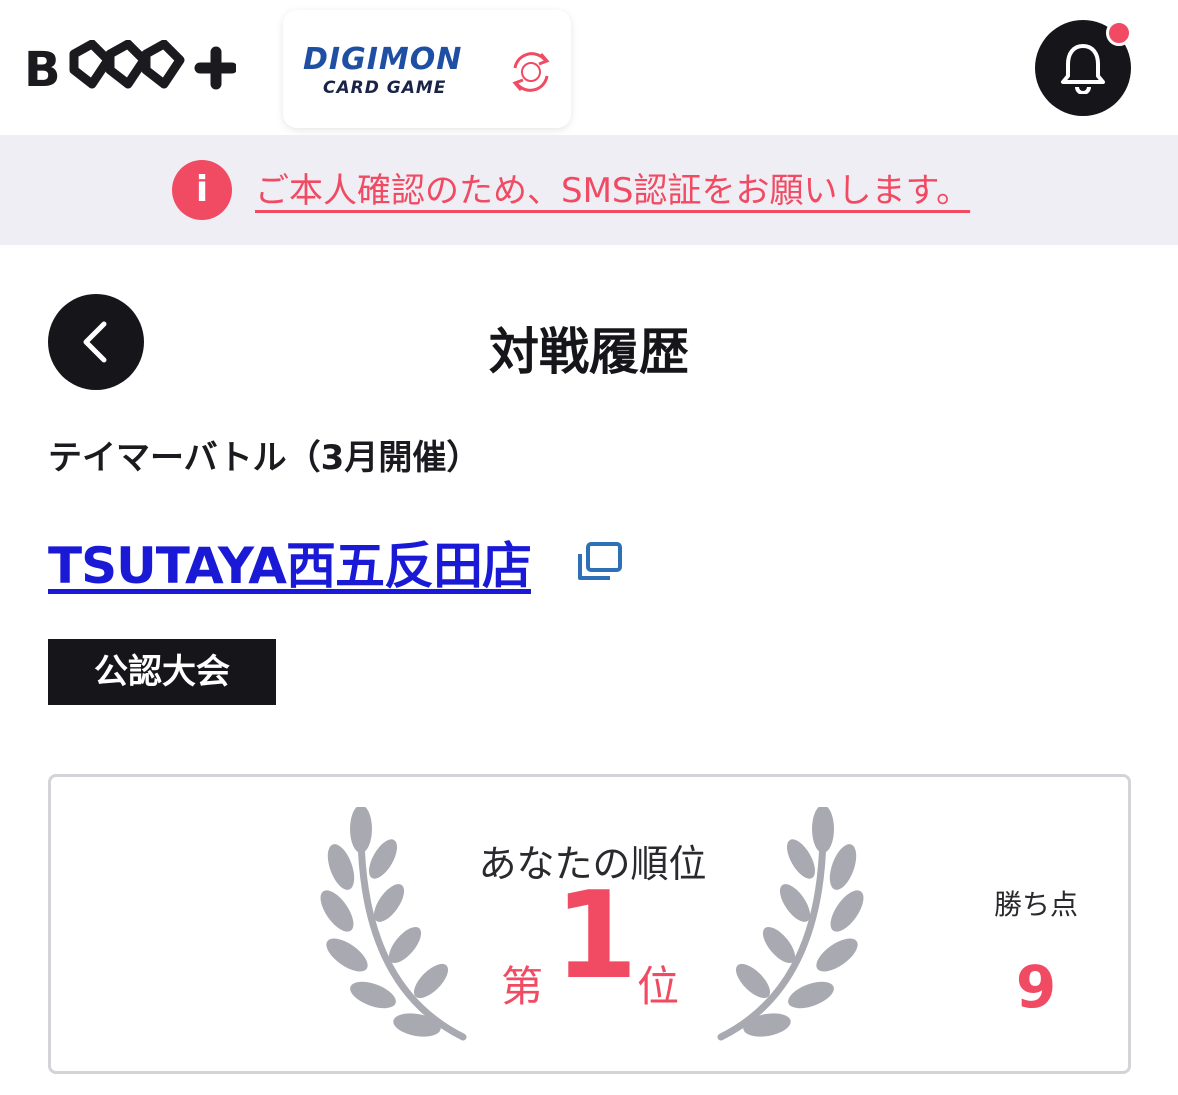 The height and width of the screenshot is (1095, 1178). What do you see at coordinates (385, 88) in the screenshot?
I see `game-logo-line2: CARD GAME` at bounding box center [385, 88].